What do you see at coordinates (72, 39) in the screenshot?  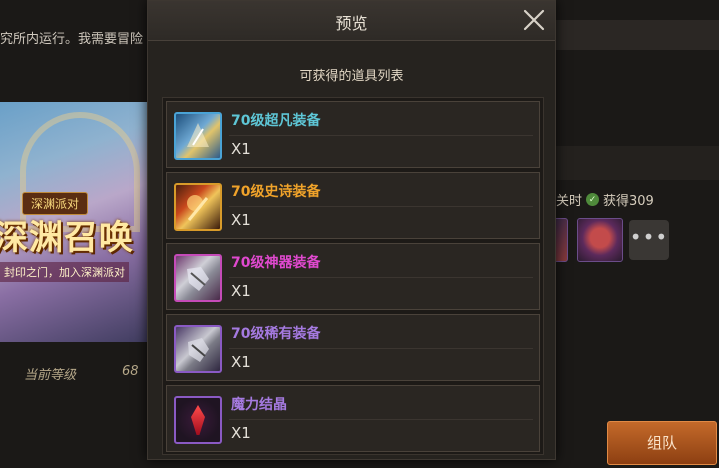 I see `background-intro-text: 究所内运行。我需要冒险` at bounding box center [72, 39].